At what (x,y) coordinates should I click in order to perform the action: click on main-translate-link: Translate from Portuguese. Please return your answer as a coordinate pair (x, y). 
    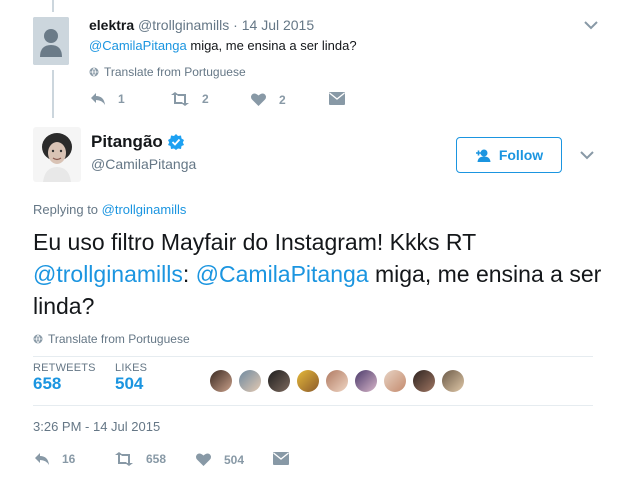
    Looking at the image, I should click on (111, 339).